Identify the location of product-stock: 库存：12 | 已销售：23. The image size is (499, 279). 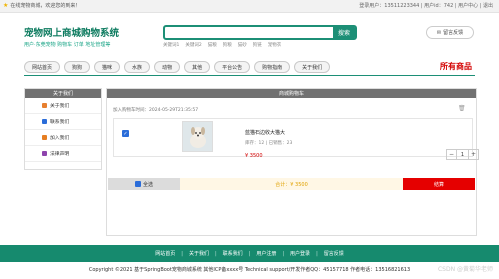
(269, 143).